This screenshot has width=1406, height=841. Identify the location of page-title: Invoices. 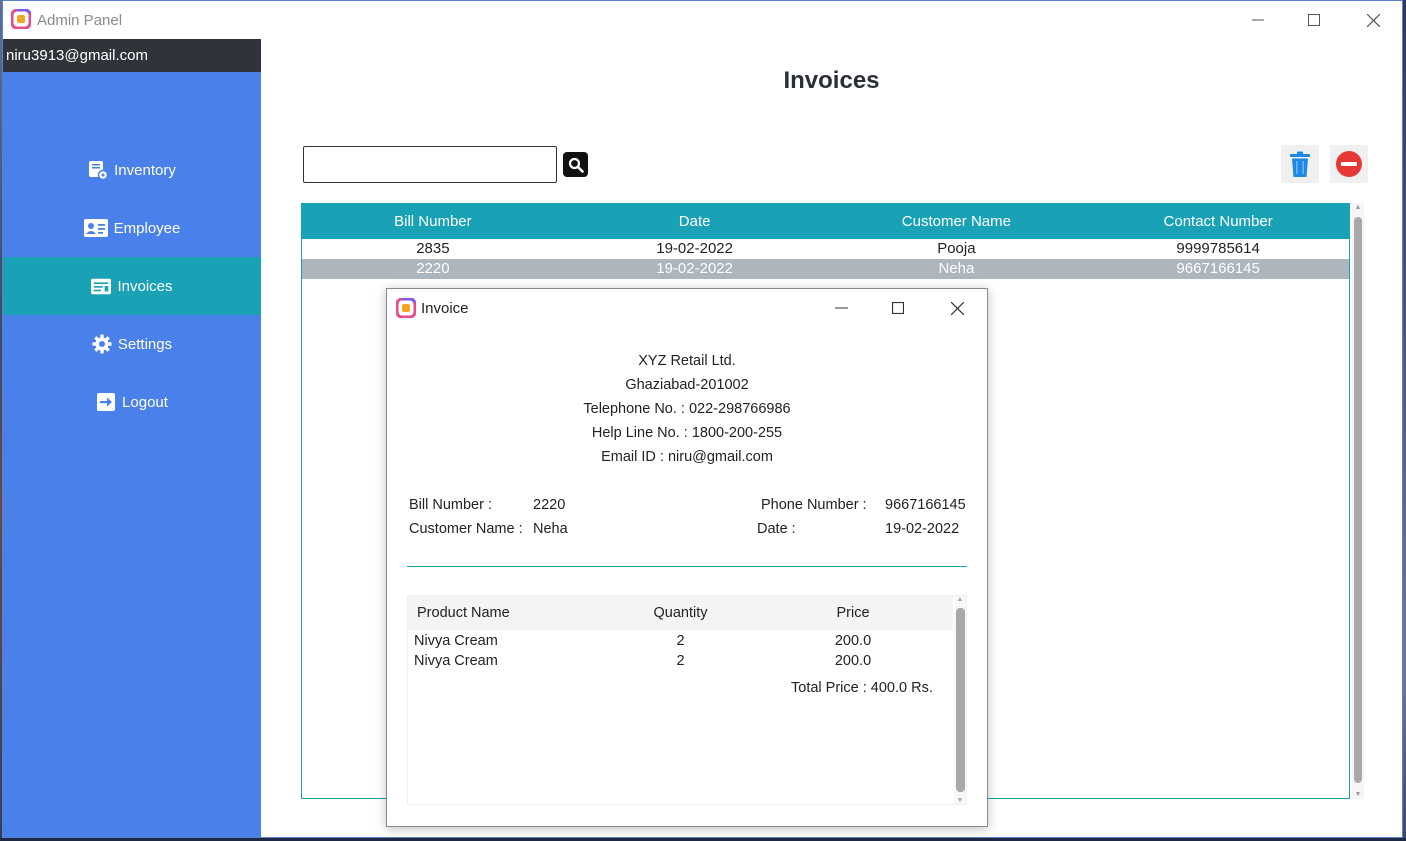
(831, 80).